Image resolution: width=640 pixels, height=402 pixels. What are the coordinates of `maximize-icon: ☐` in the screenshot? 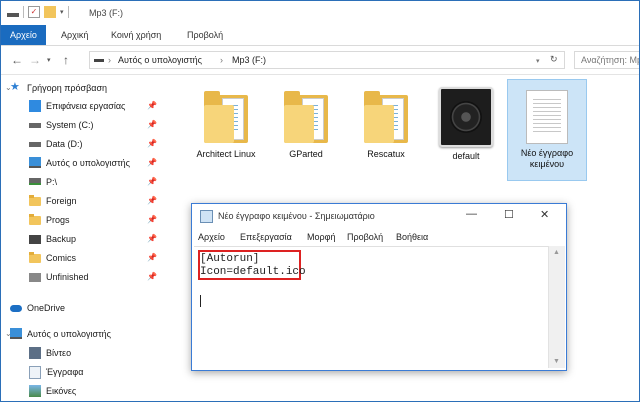 It's located at (509, 214).